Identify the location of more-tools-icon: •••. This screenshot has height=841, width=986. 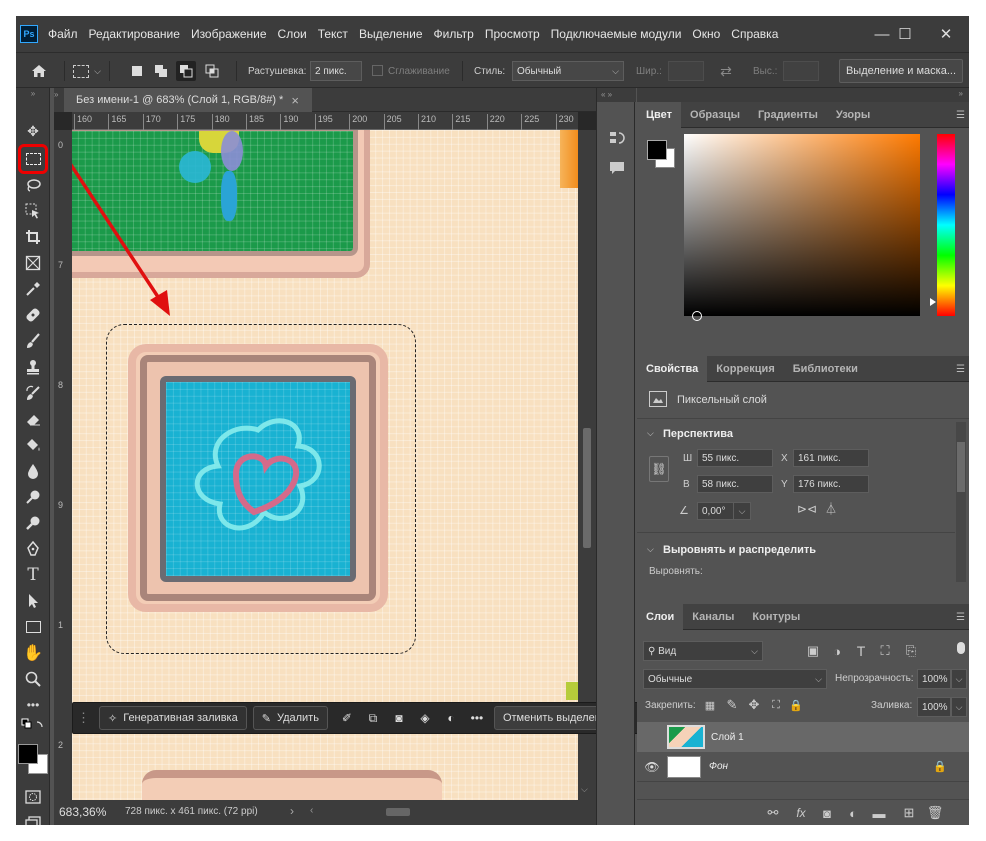
(33, 705).